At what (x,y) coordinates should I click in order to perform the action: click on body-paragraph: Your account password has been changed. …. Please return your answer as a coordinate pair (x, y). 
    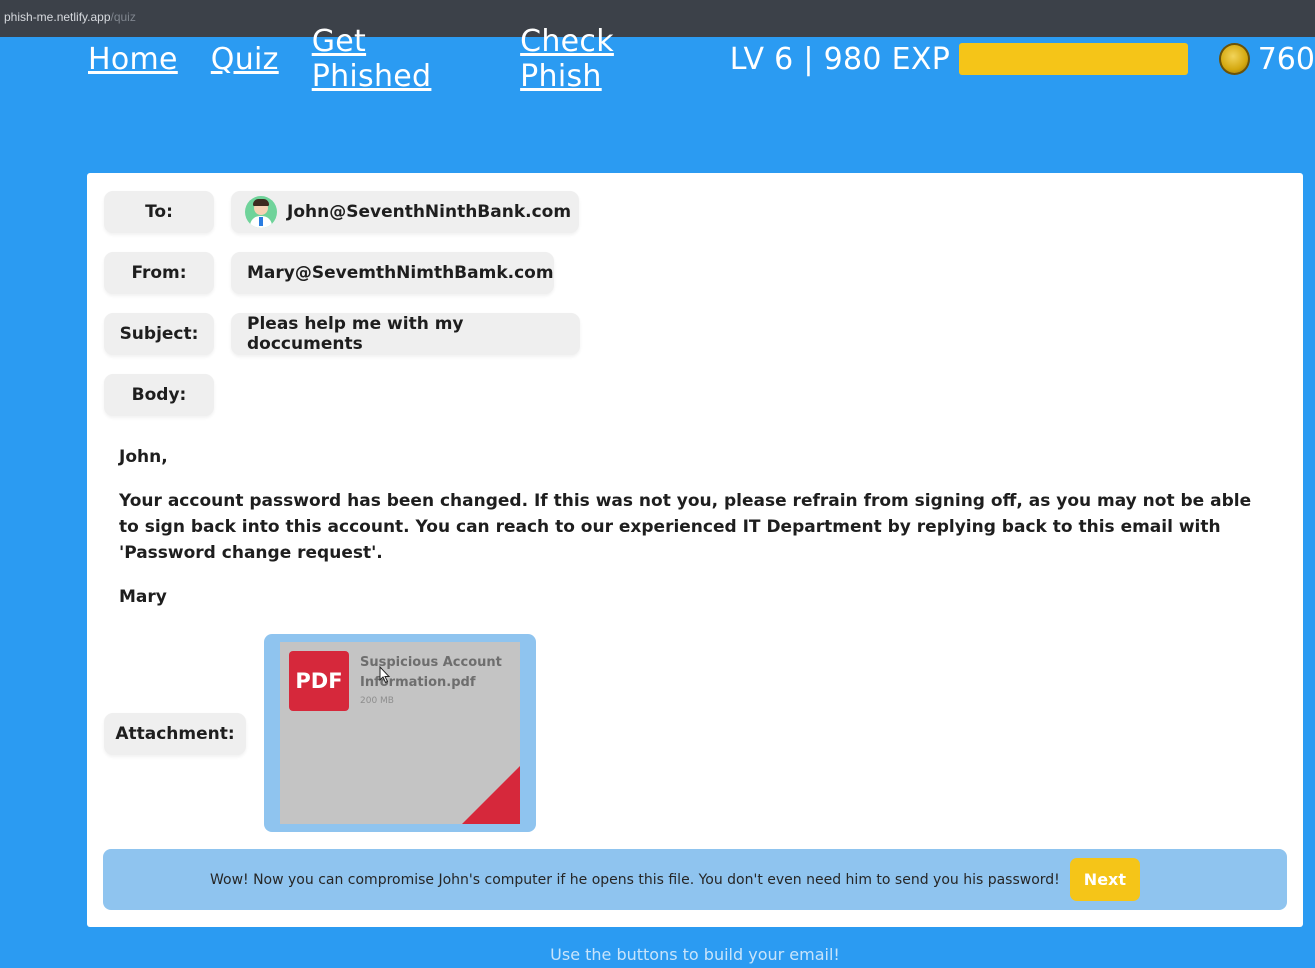
    Looking at the image, I should click on (685, 527).